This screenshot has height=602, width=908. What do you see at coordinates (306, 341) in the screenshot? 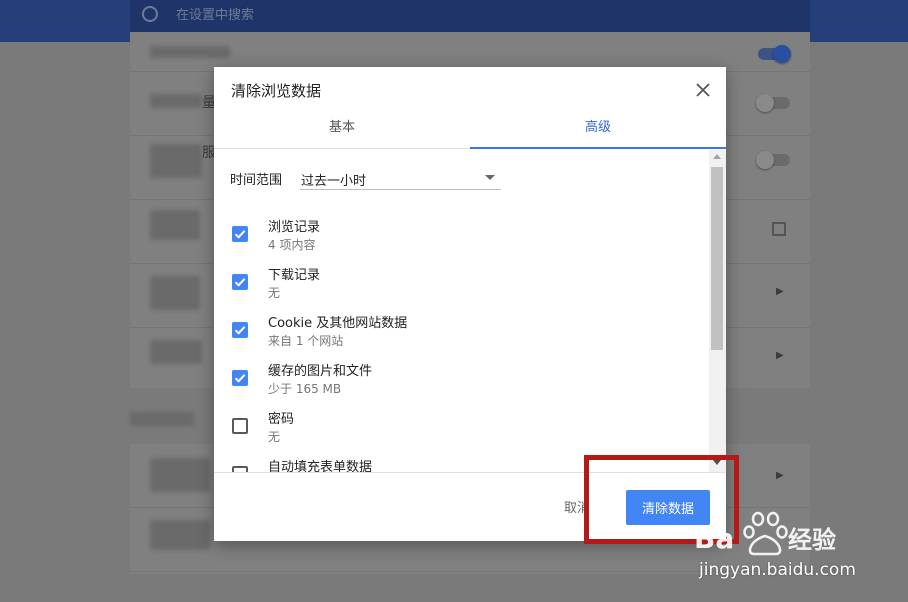
I see `item-subtitle: 来自 1 个网站` at bounding box center [306, 341].